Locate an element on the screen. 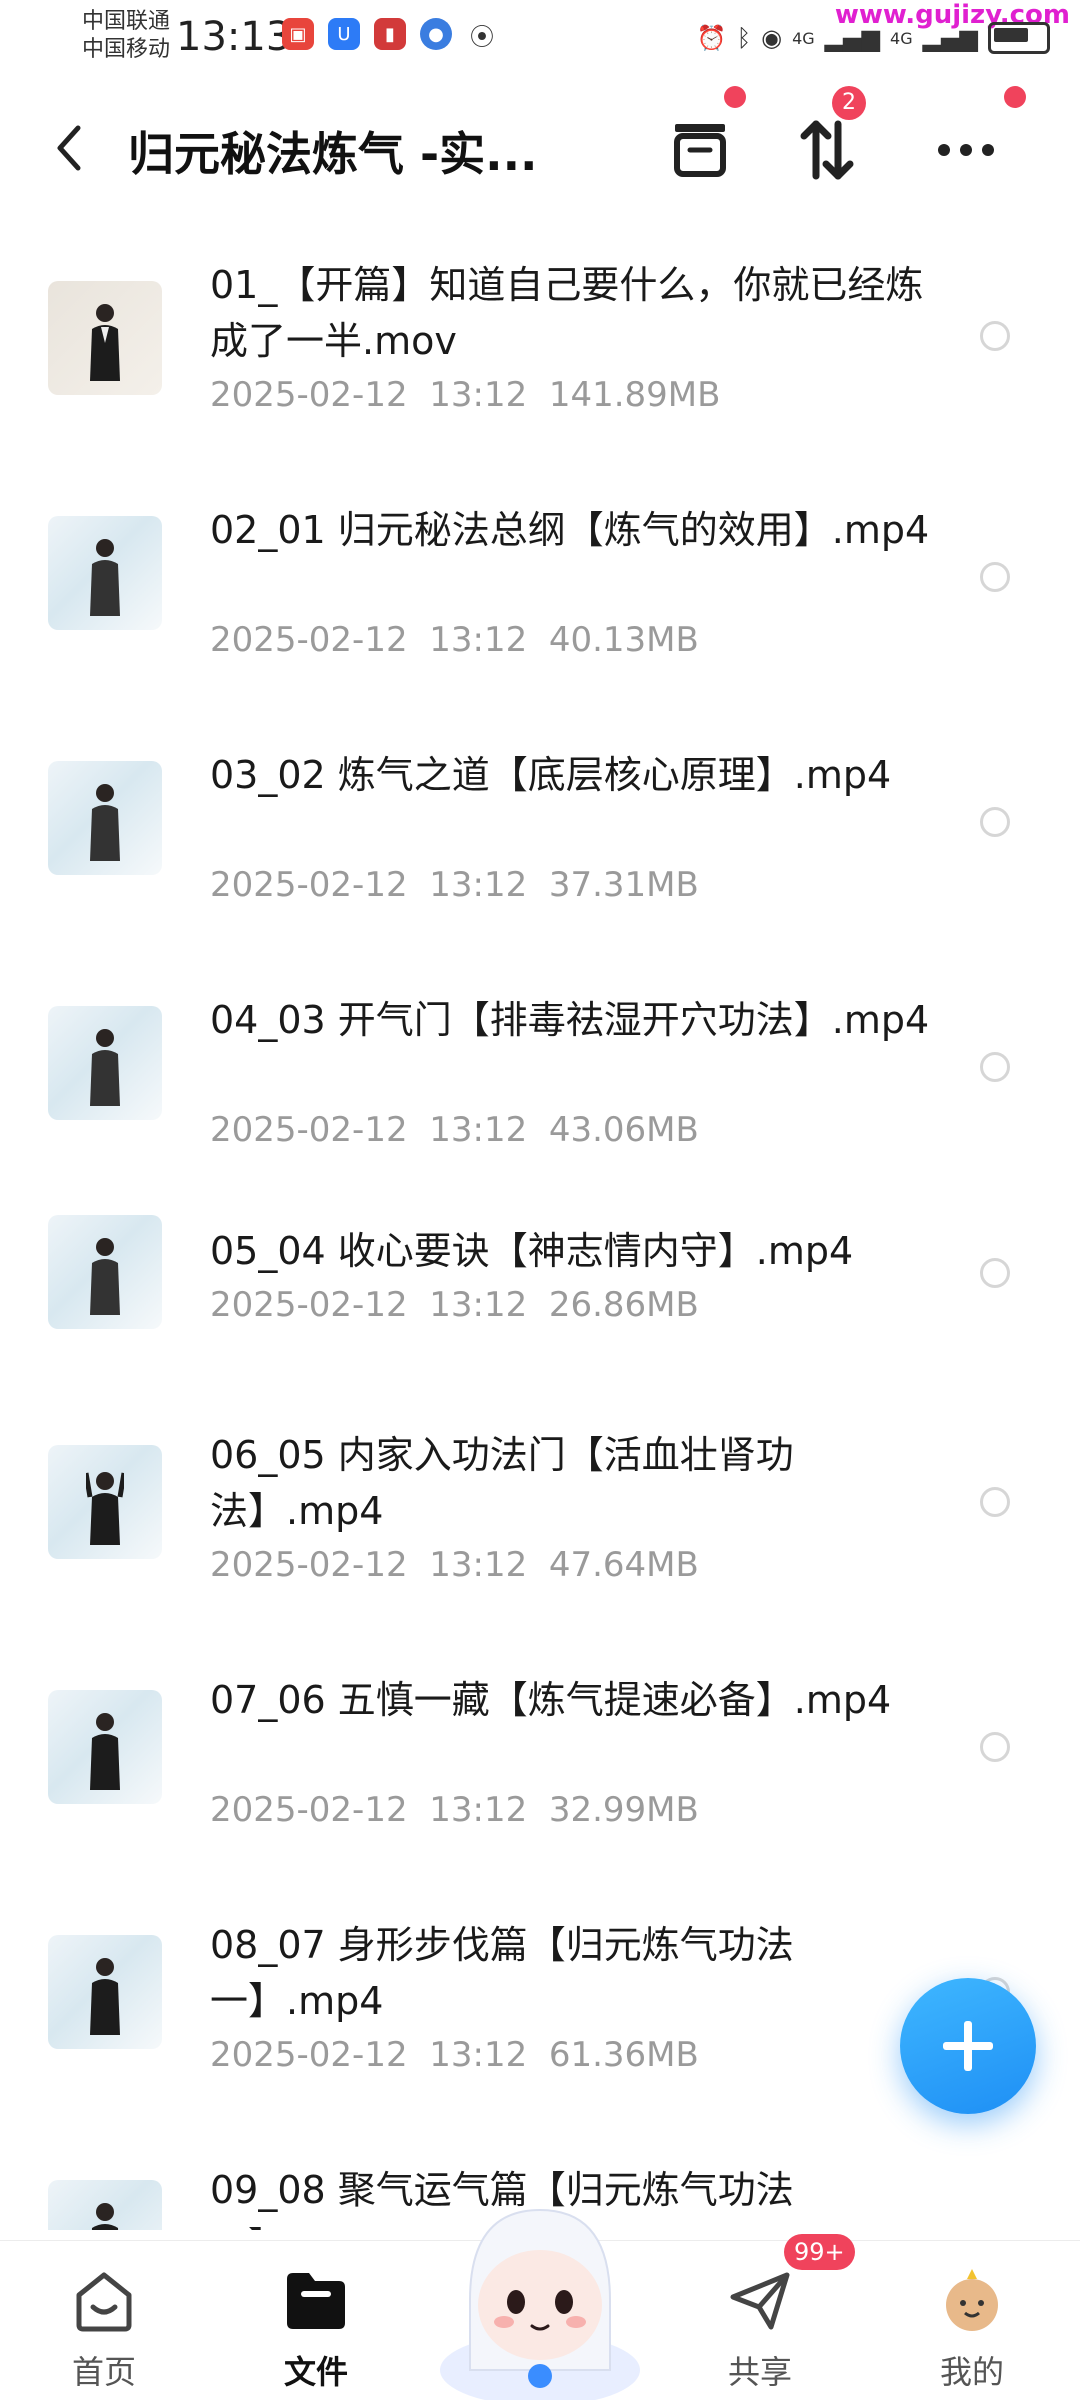 Image resolution: width=1080 pixels, height=2401 pixels. back-arrow-icon is located at coordinates (70, 148).